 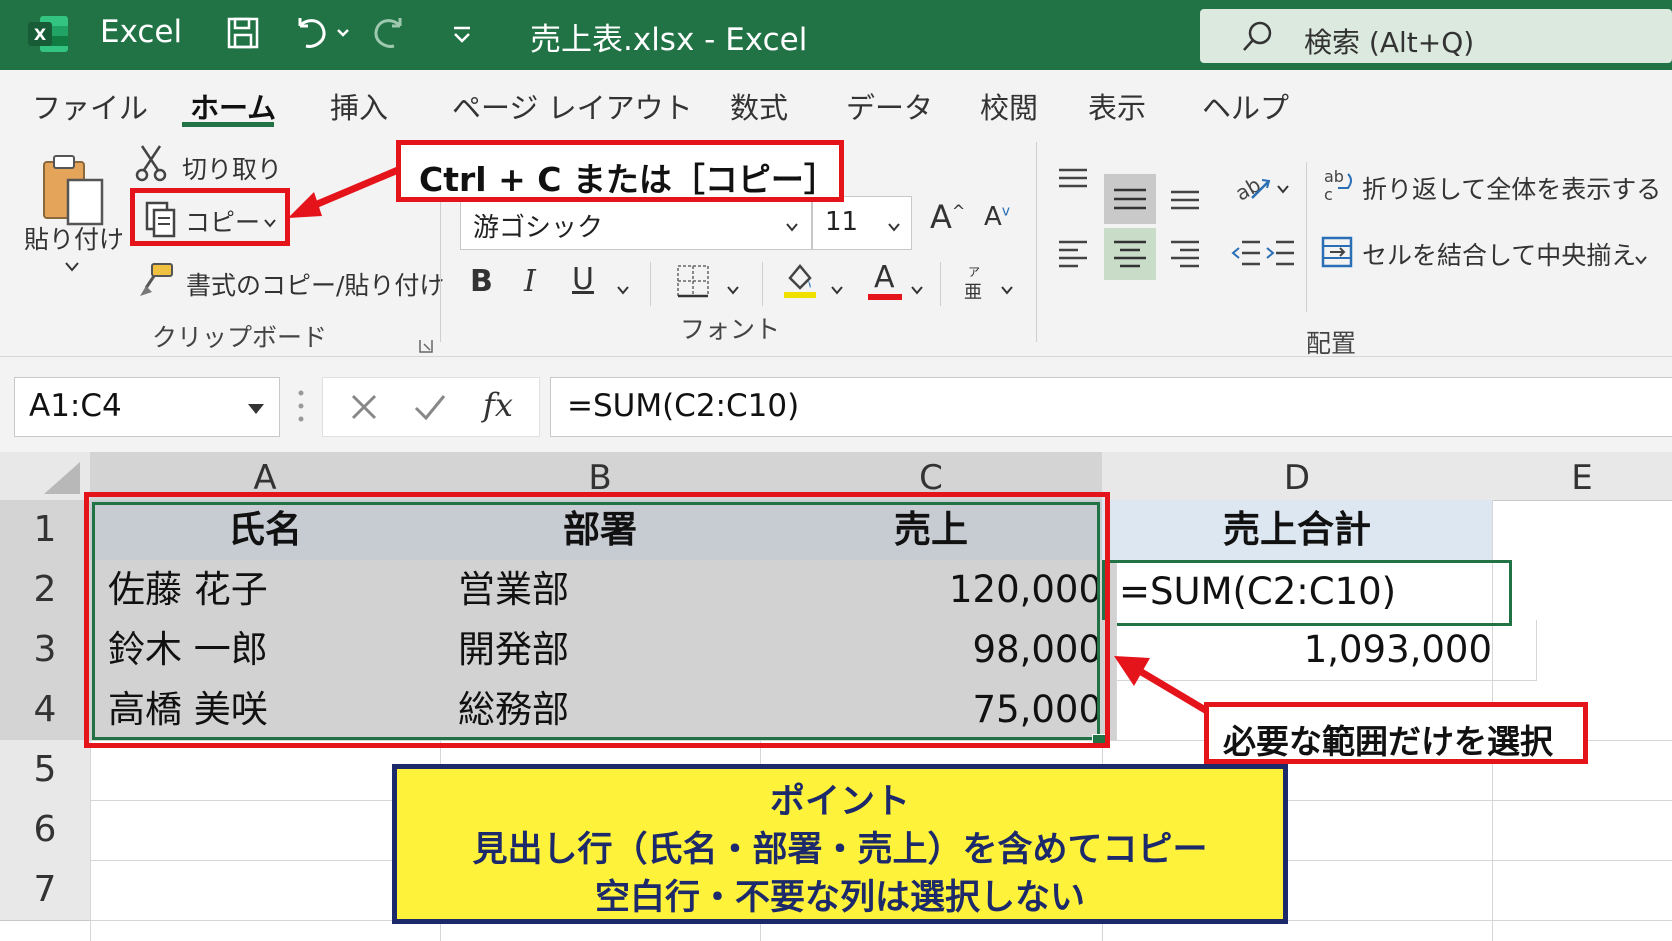 What do you see at coordinates (1339, 187) in the screenshot?
I see `wrap-text-icon: ab c` at bounding box center [1339, 187].